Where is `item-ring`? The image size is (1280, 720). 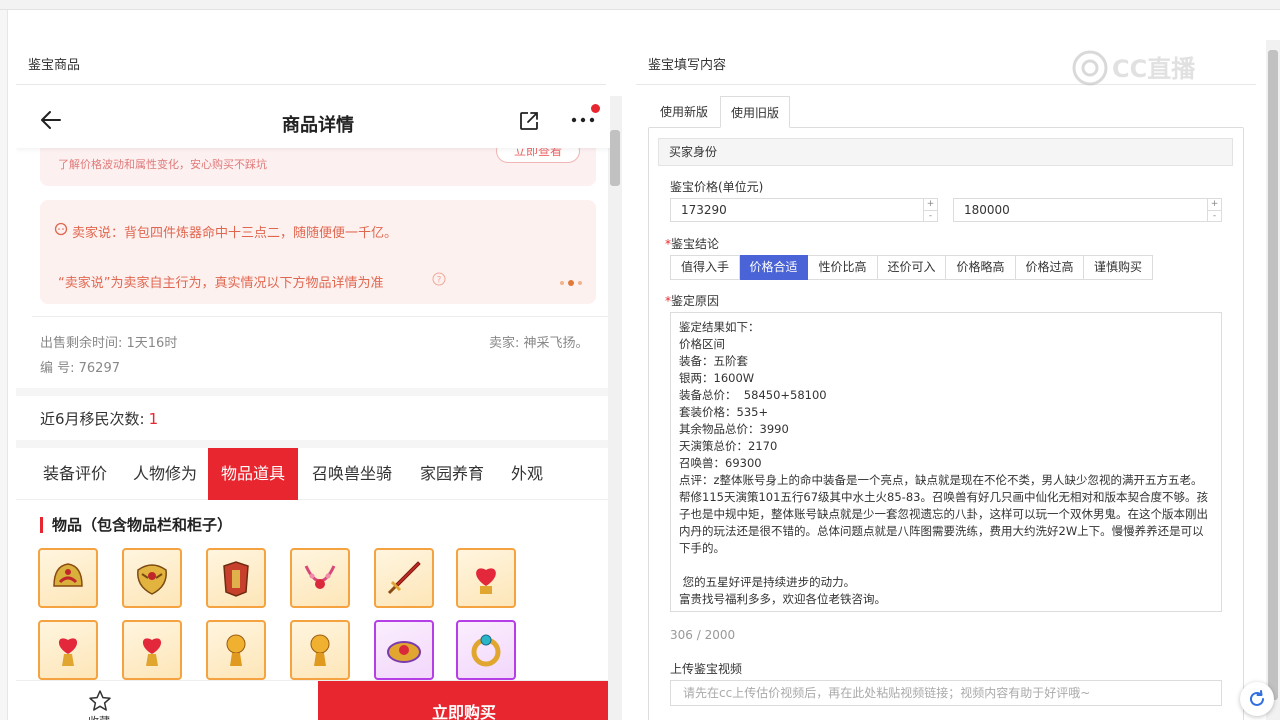
item-ring is located at coordinates (486, 650).